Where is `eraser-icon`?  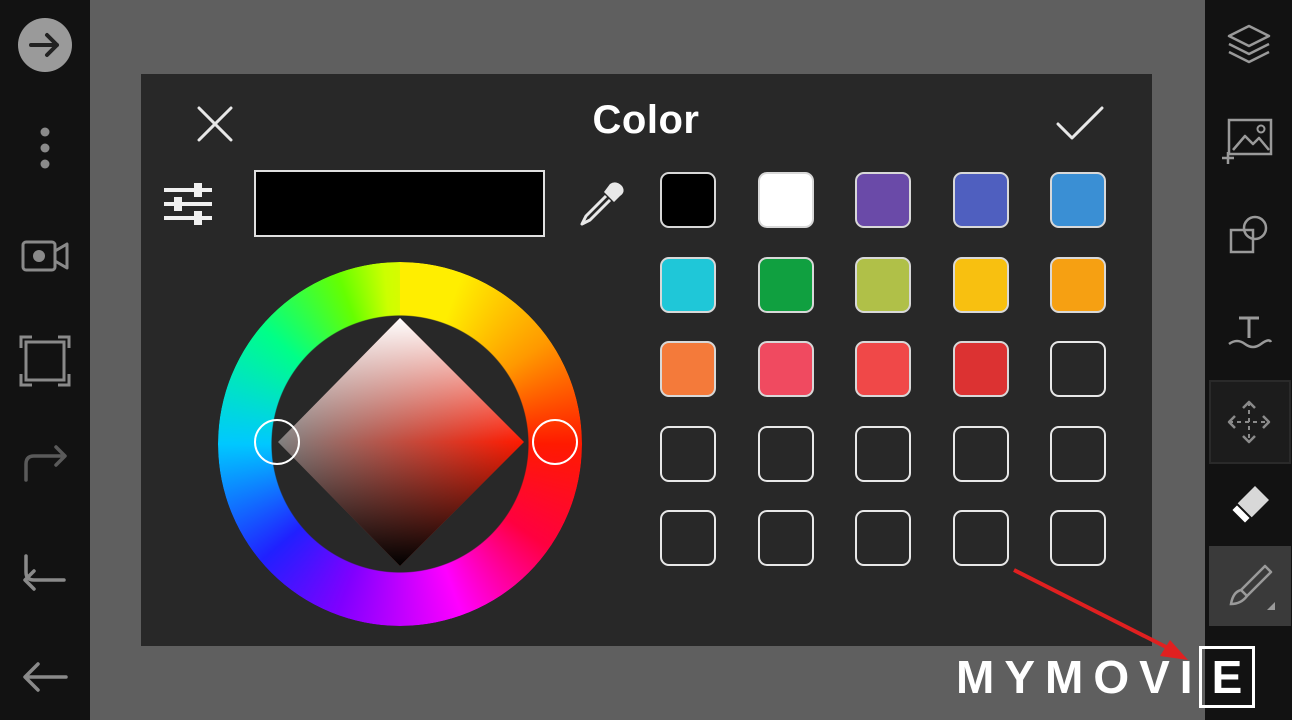 eraser-icon is located at coordinates (1249, 506).